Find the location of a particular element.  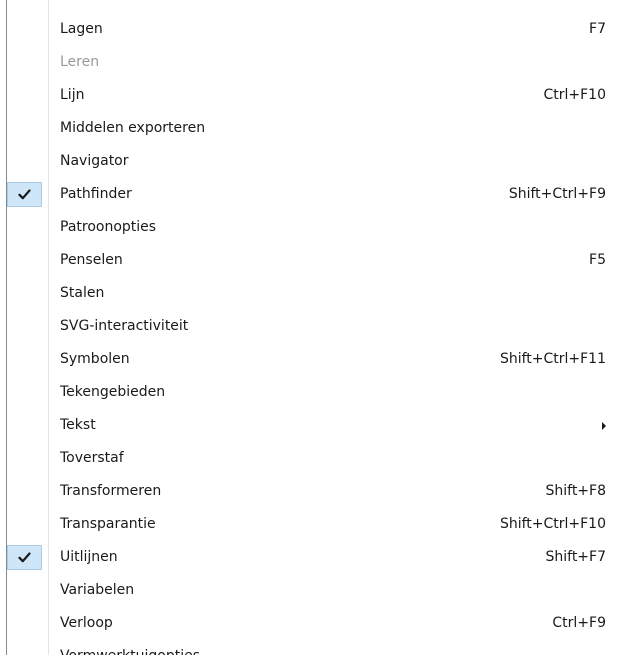

menu-item-label: Patroonopties is located at coordinates (108, 227).